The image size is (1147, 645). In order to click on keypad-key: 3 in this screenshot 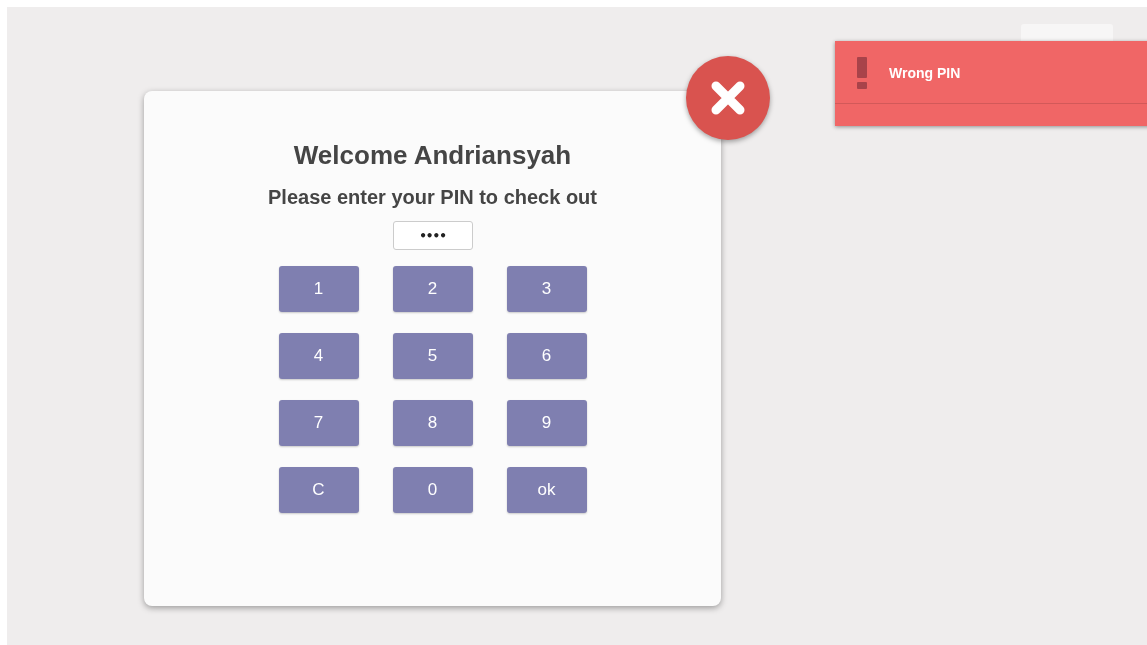, I will do `click(546, 289)`.